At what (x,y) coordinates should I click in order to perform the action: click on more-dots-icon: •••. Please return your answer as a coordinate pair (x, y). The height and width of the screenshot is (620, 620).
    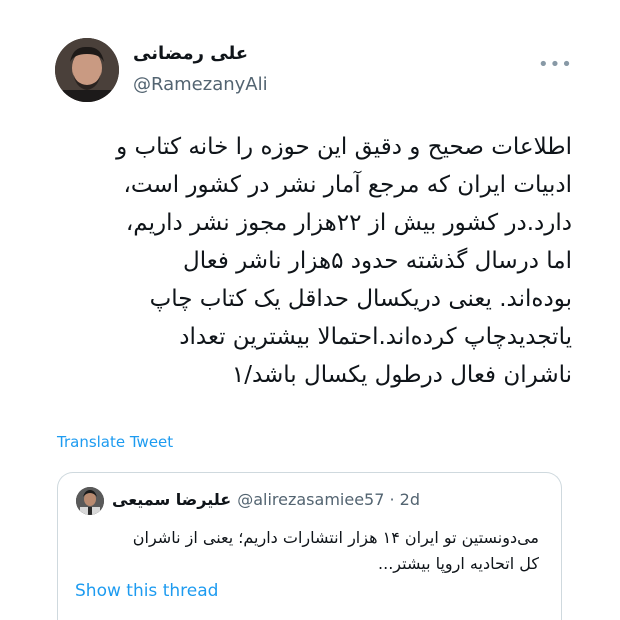
    Looking at the image, I should click on (555, 65).